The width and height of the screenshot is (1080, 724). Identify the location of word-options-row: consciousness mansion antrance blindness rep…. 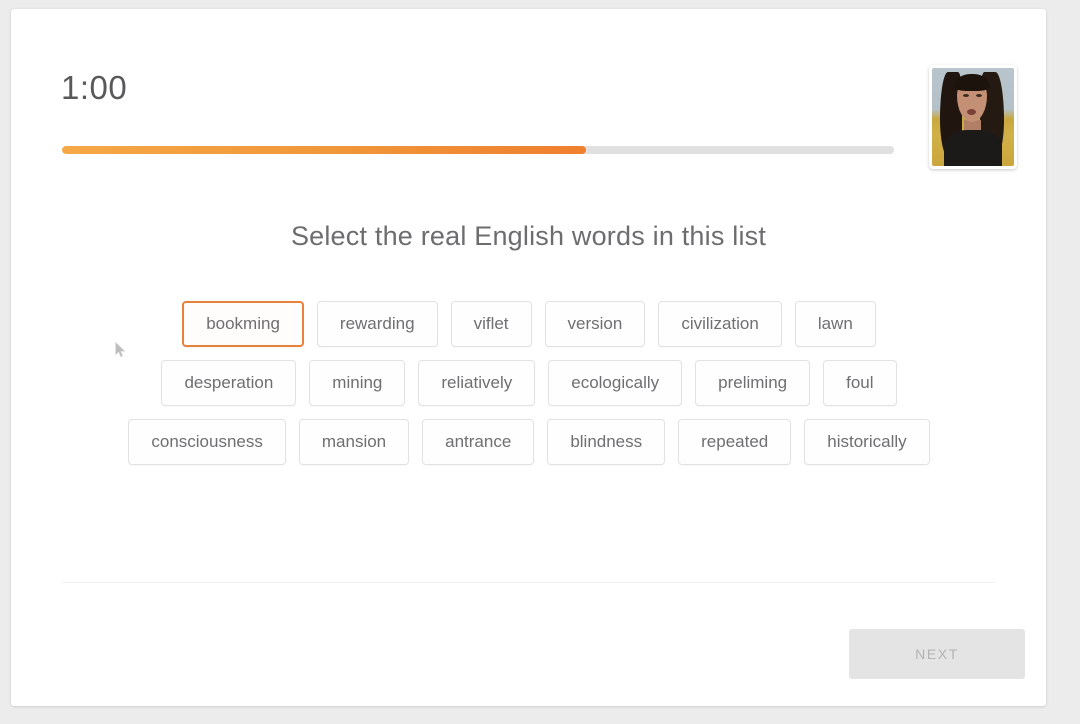
(529, 442).